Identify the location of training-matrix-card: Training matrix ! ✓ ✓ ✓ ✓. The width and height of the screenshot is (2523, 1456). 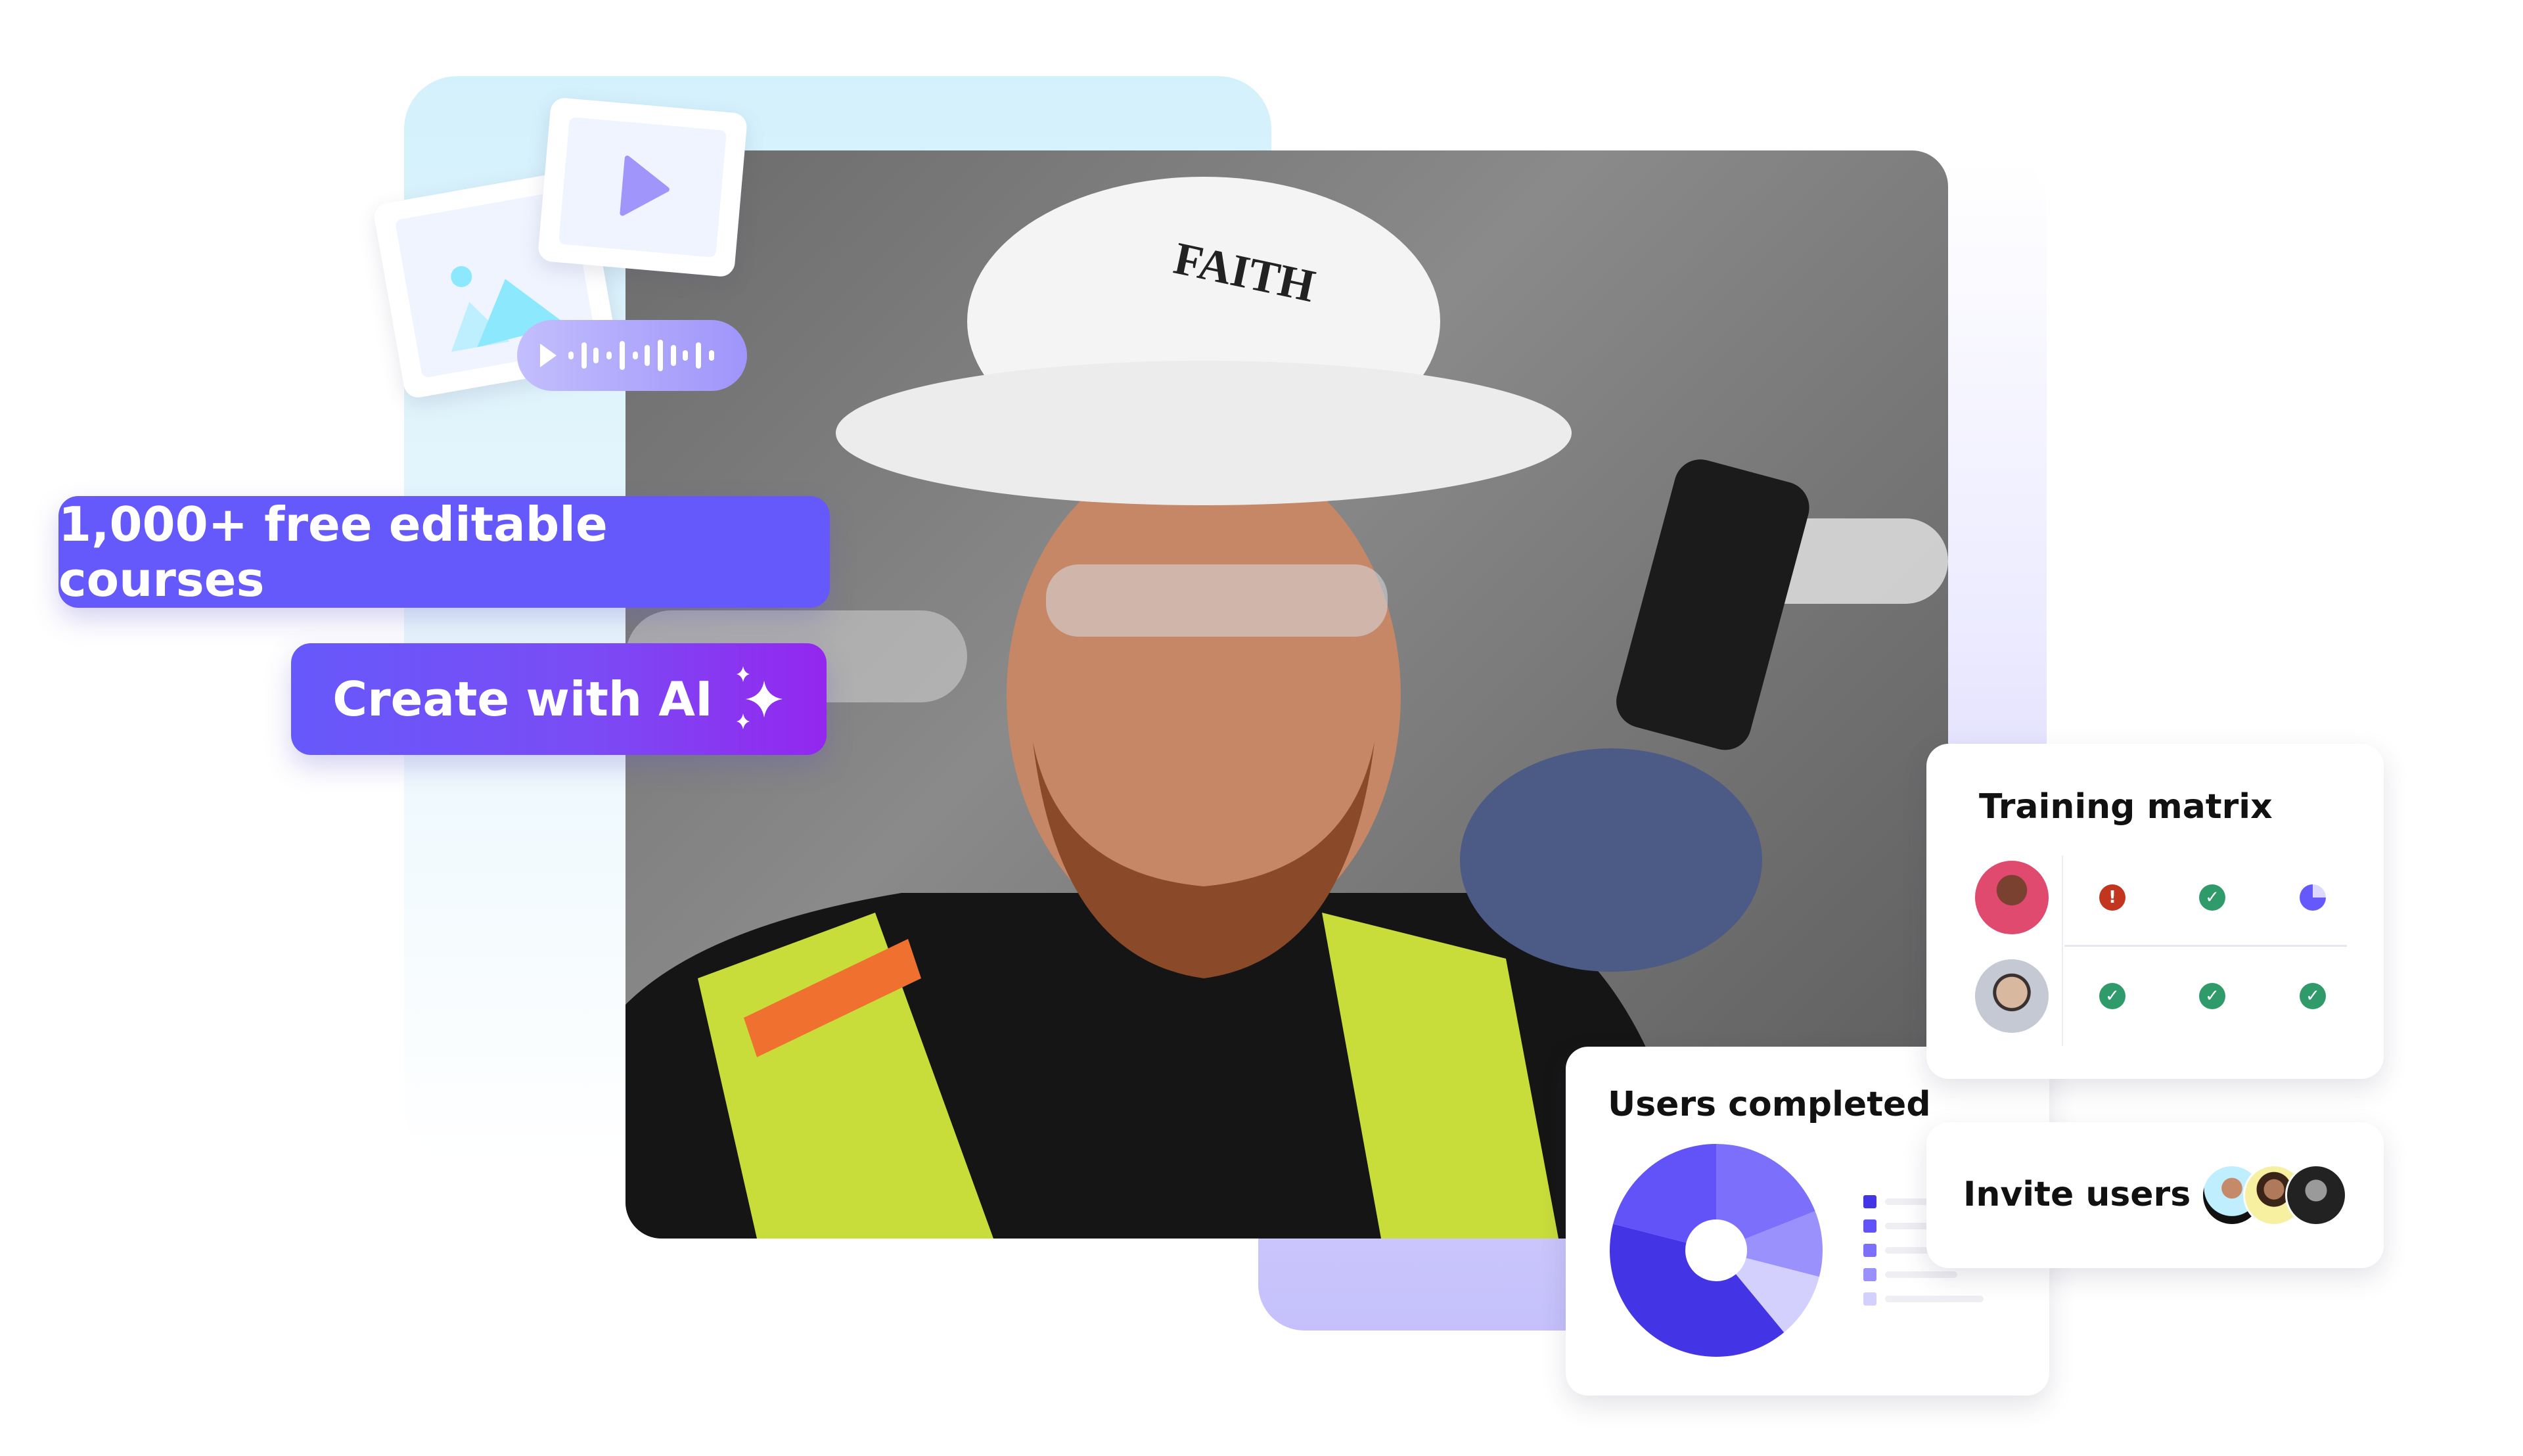
(2155, 911).